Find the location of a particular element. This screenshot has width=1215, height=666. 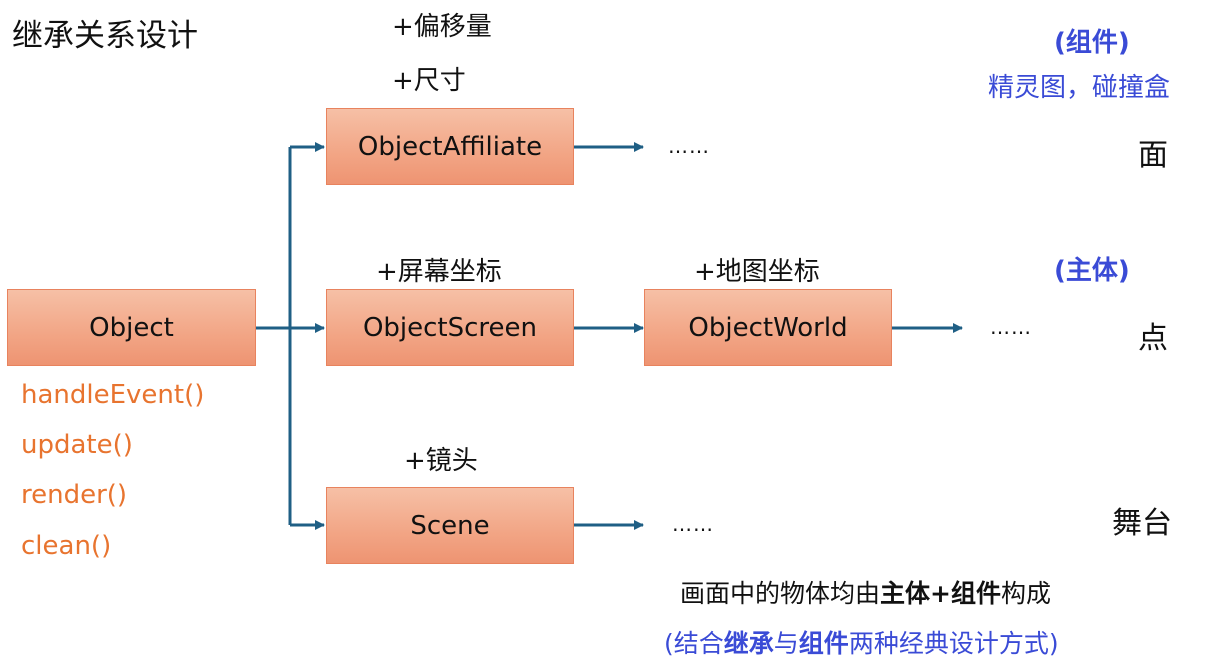

tag-main-body: (主体) is located at coordinates (1092, 271).